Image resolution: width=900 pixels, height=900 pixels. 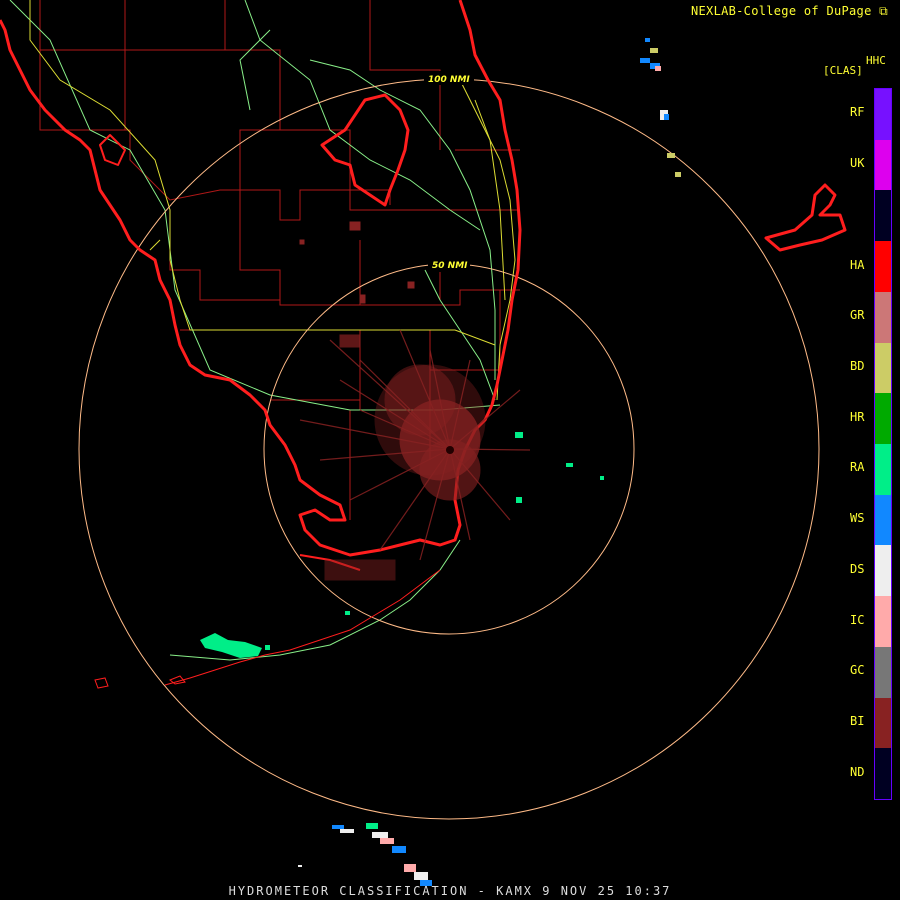 What do you see at coordinates (883, 317) in the screenshot?
I see `legend-swatch-gr` at bounding box center [883, 317].